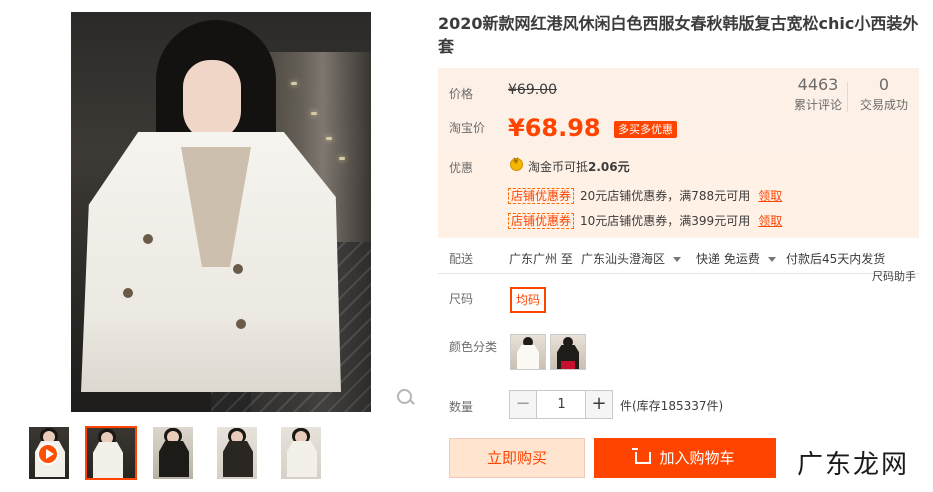  What do you see at coordinates (461, 168) in the screenshot?
I see `discount-label: 优惠` at bounding box center [461, 168].